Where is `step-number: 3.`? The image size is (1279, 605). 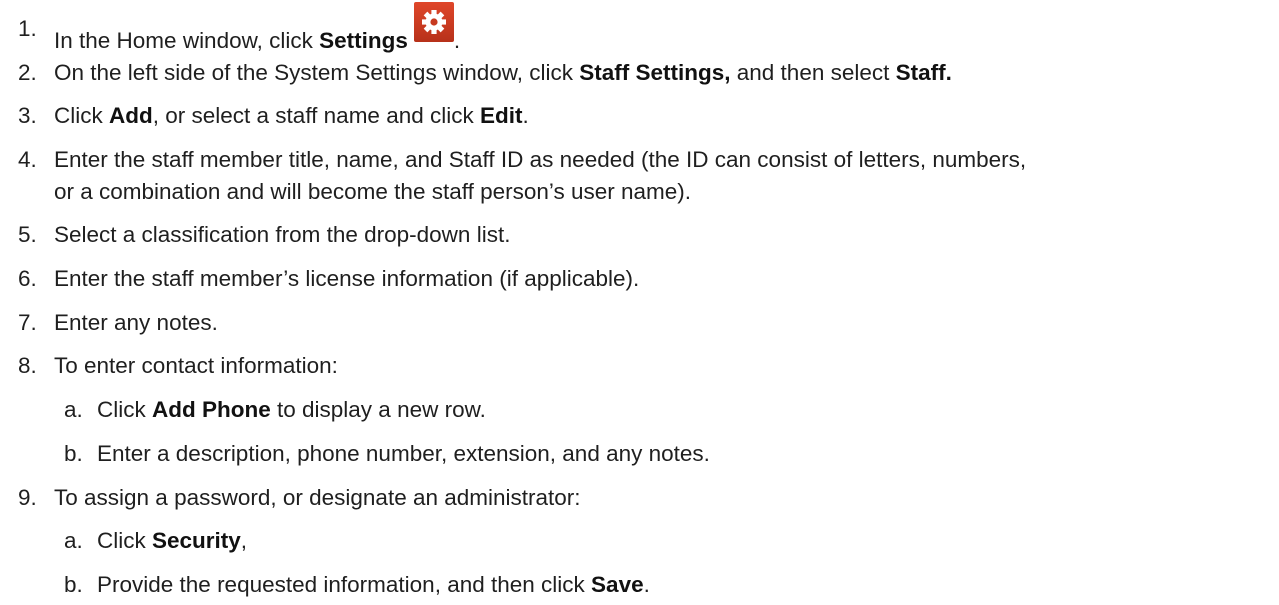
step-number: 3. is located at coordinates (27, 115).